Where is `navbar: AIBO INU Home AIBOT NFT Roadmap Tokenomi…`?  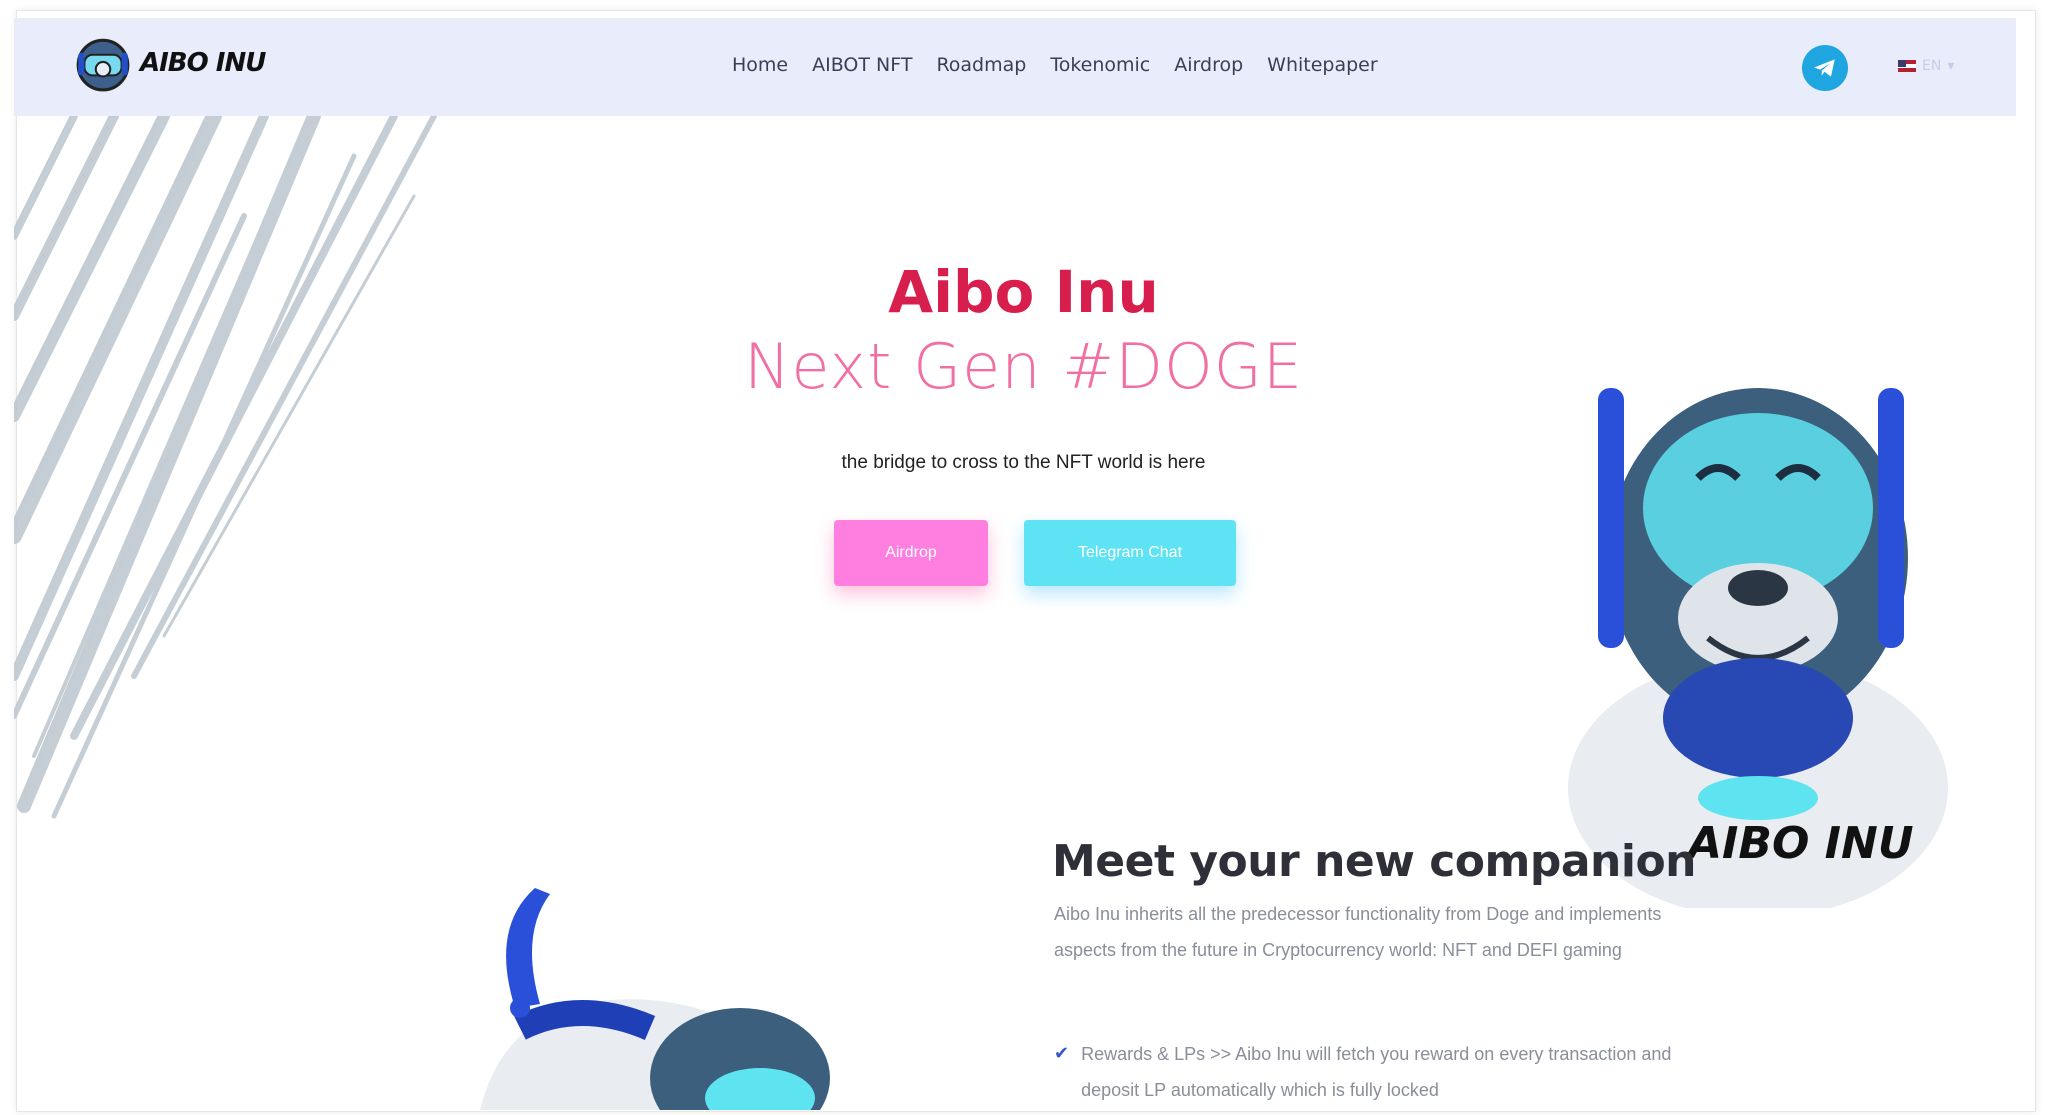 navbar: AIBO INU Home AIBOT NFT Roadmap Tokenomi… is located at coordinates (1015, 67).